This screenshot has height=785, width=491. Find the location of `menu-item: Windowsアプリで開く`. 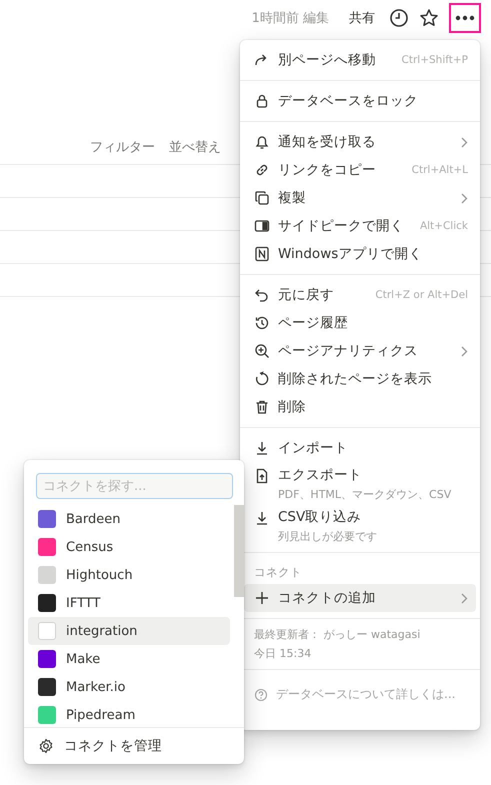

menu-item: Windowsアプリで開く is located at coordinates (360, 254).